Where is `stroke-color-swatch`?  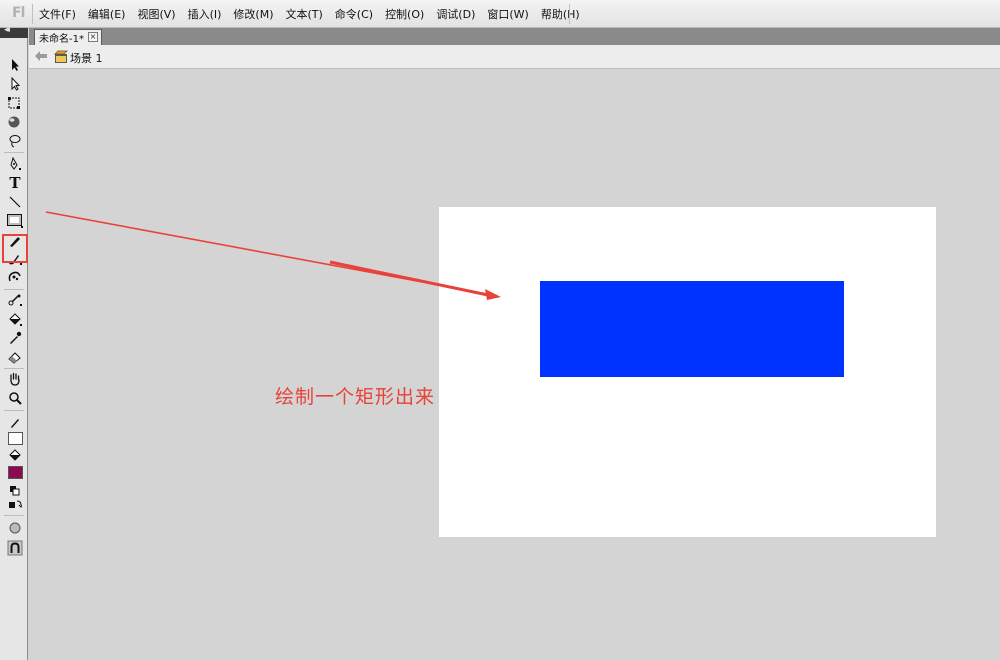
stroke-color-swatch is located at coordinates (15, 438).